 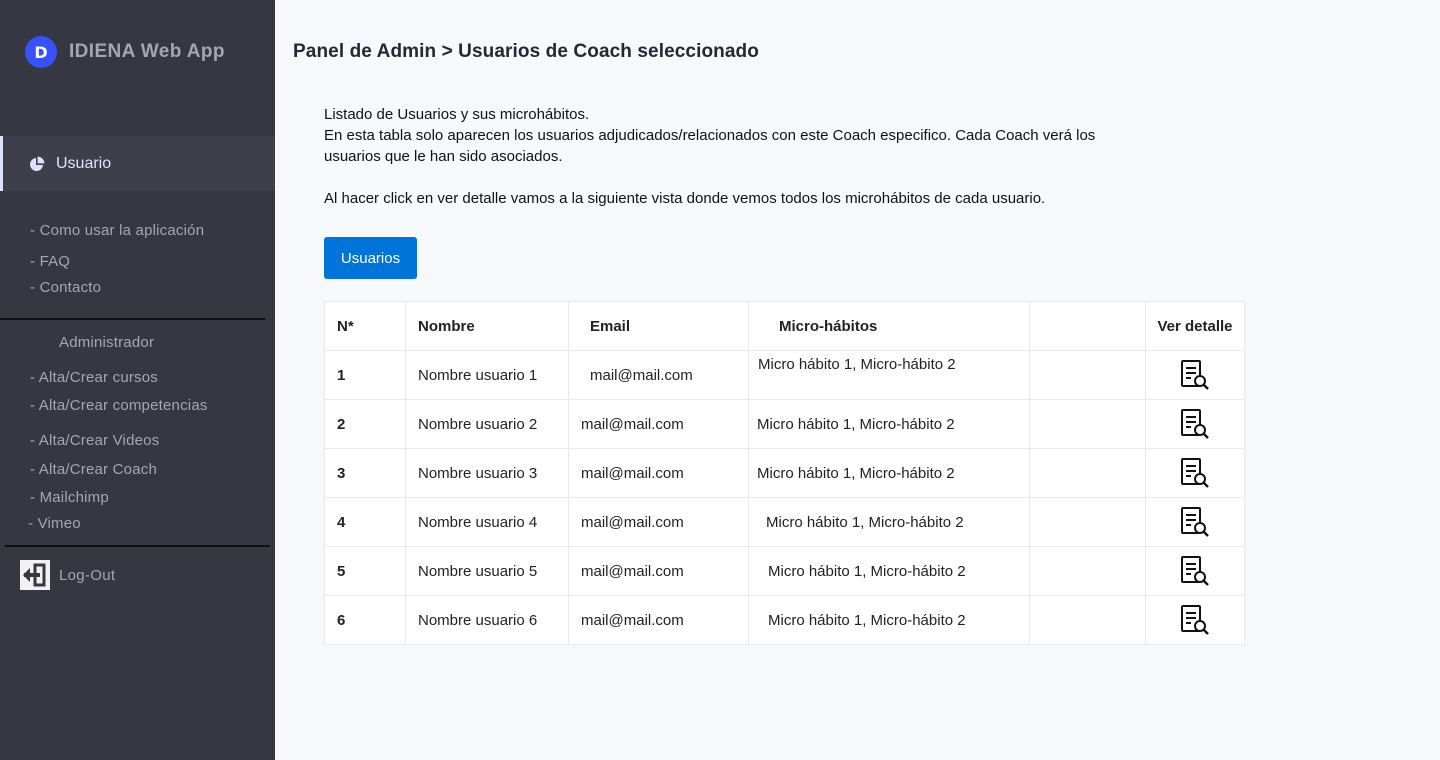 What do you see at coordinates (119, 405) in the screenshot?
I see `sidebar-link-competencias: - Alta/Crear competencias` at bounding box center [119, 405].